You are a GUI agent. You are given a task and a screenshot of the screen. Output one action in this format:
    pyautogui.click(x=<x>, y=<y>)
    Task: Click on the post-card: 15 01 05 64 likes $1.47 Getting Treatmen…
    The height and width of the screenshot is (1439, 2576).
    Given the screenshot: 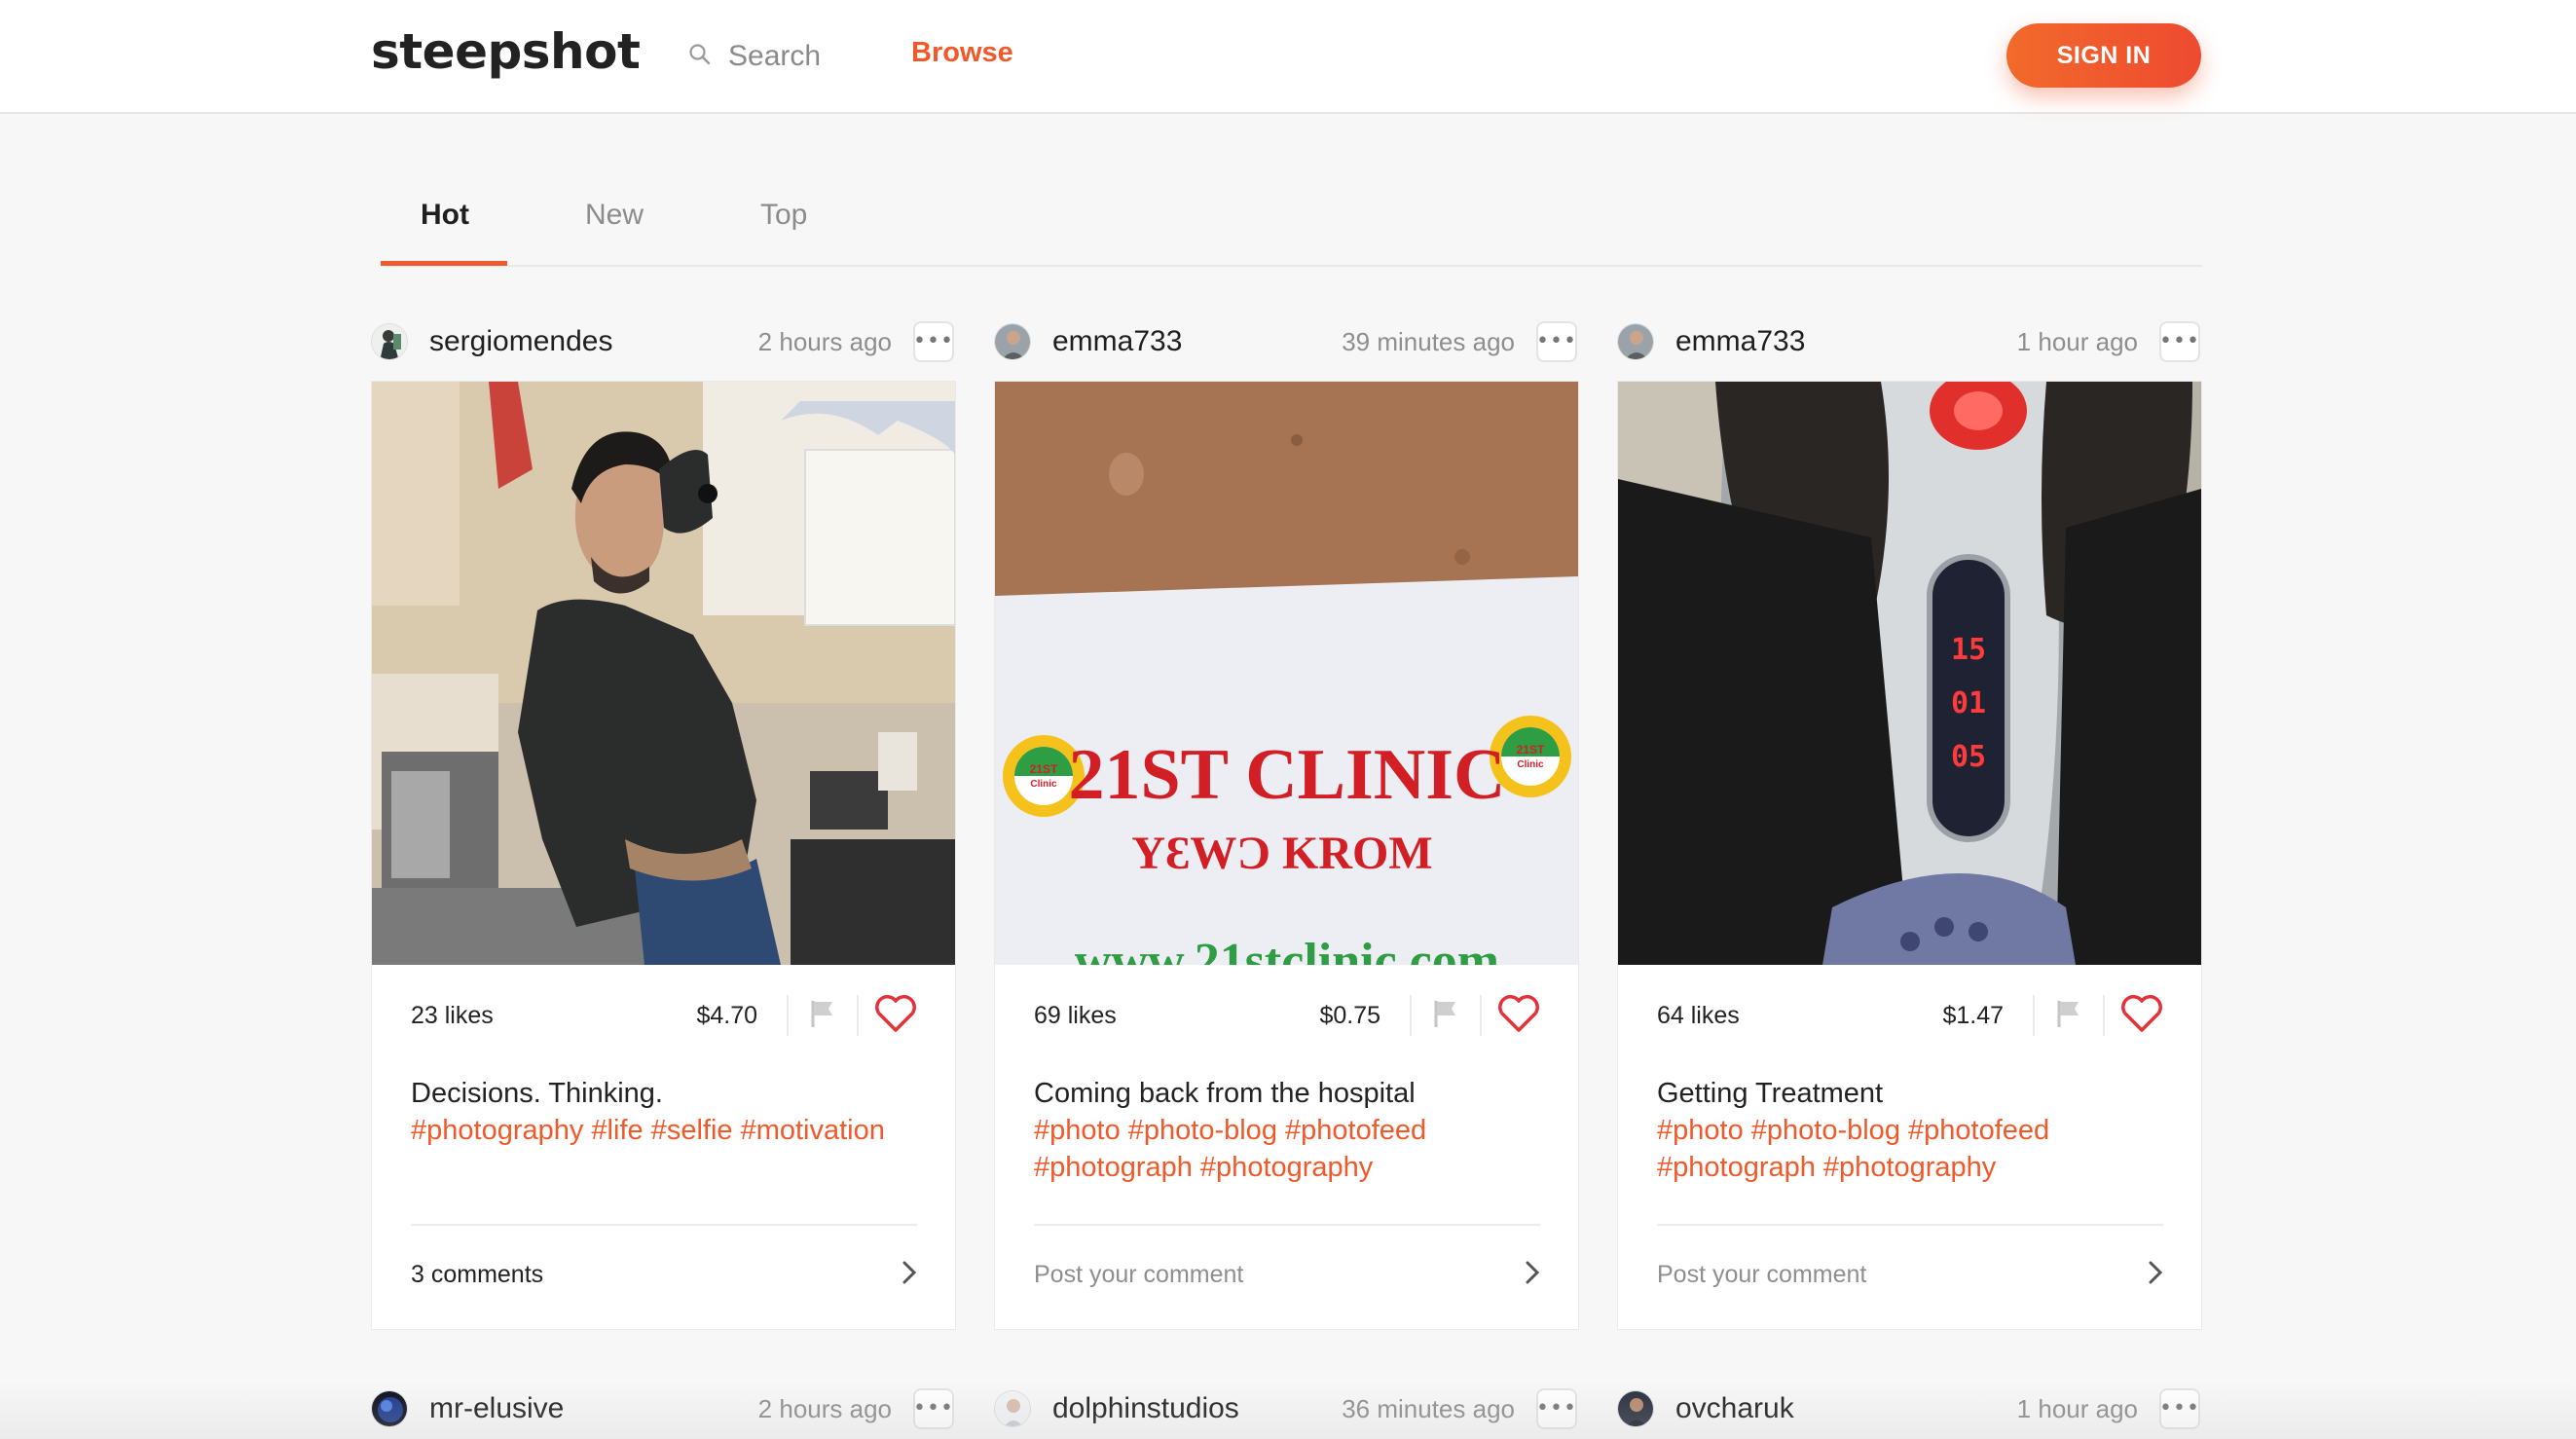 What is the action you would take?
    pyautogui.click(x=1909, y=855)
    